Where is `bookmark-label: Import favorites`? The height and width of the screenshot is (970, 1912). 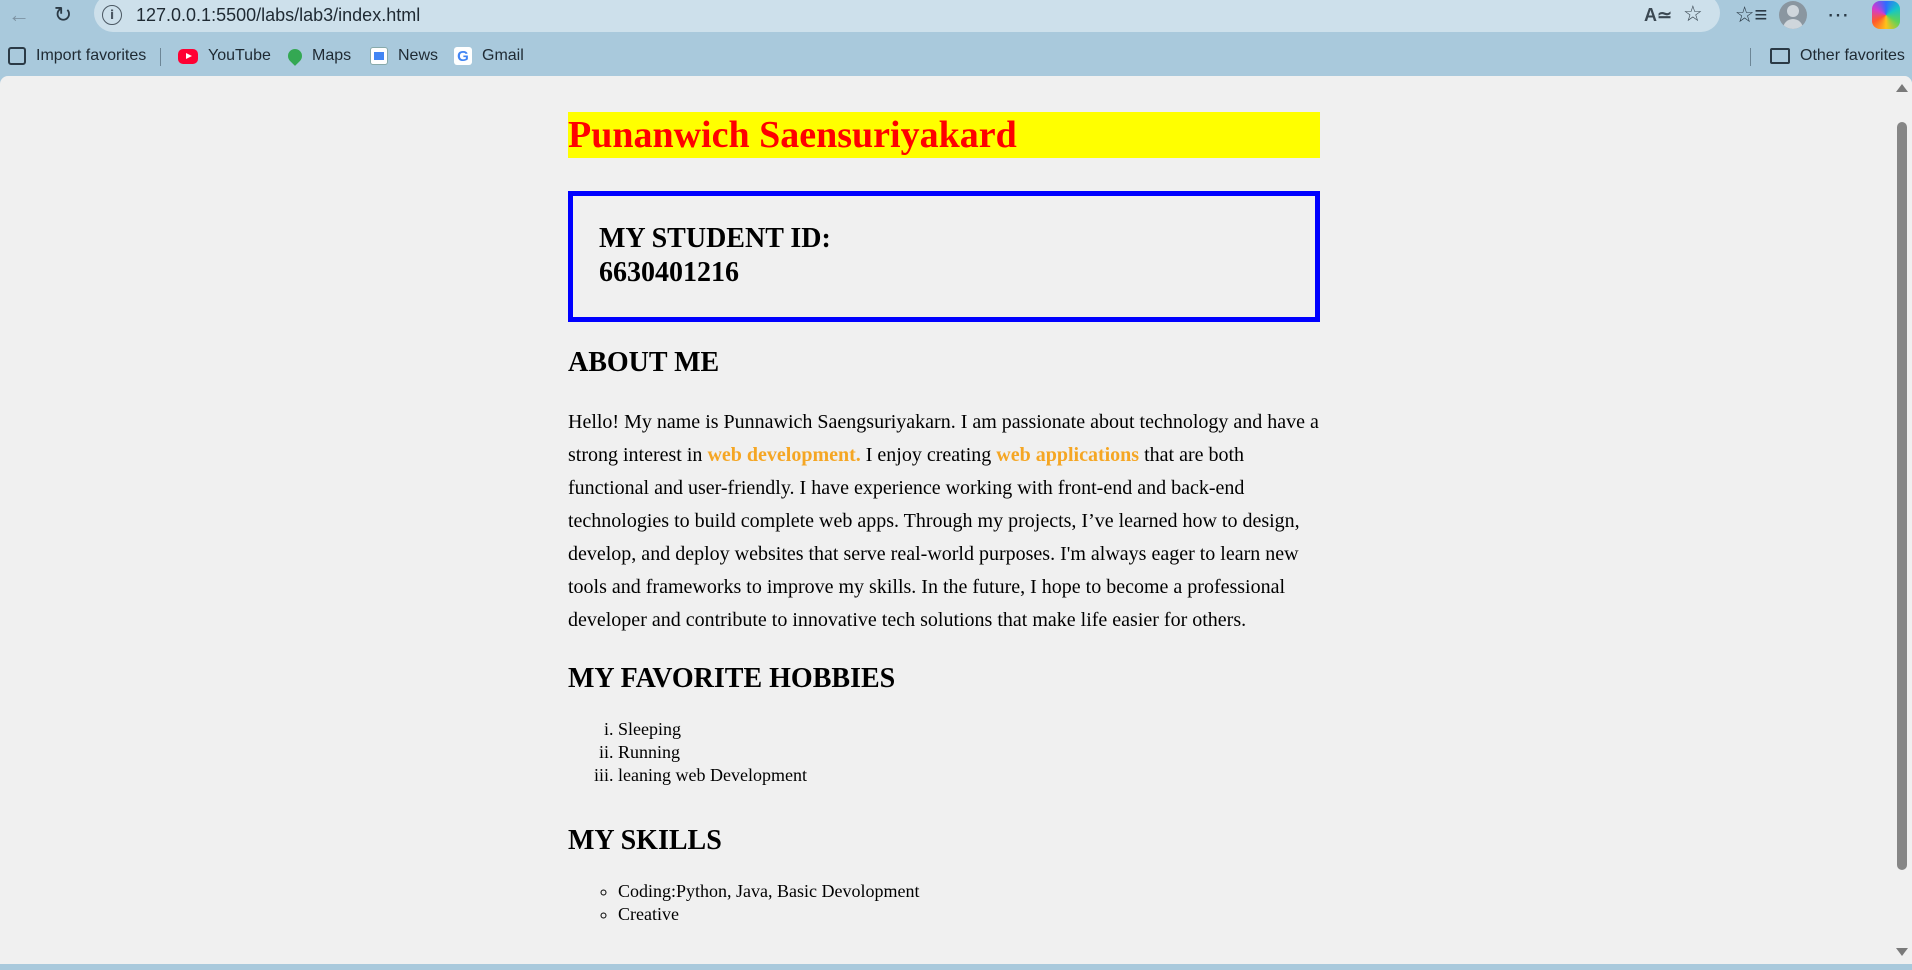
bookmark-label: Import favorites is located at coordinates (91, 55).